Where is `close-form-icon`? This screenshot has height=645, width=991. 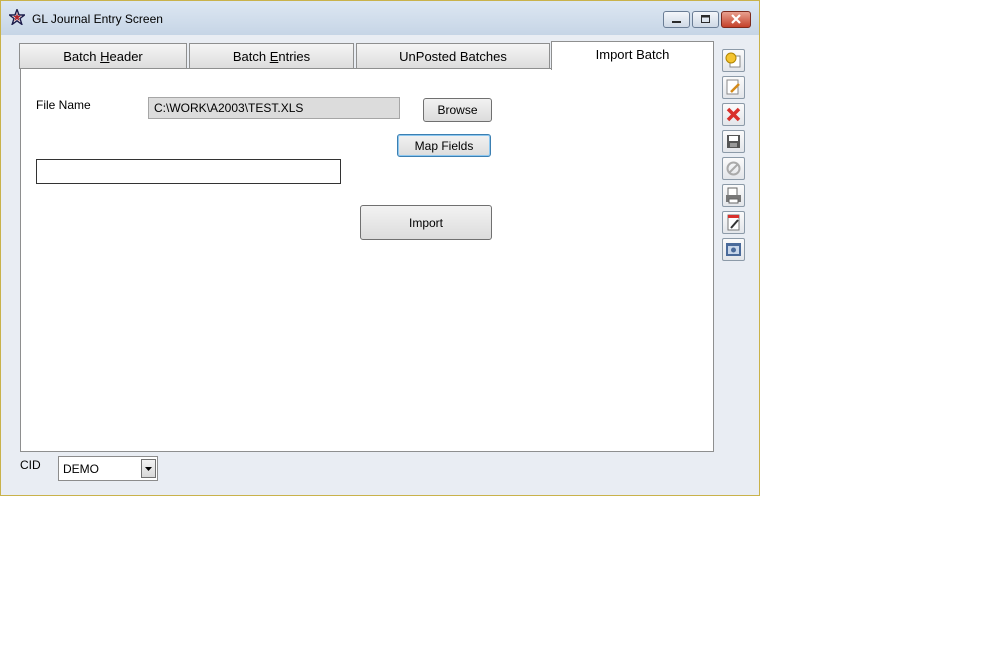 close-form-icon is located at coordinates (733, 249).